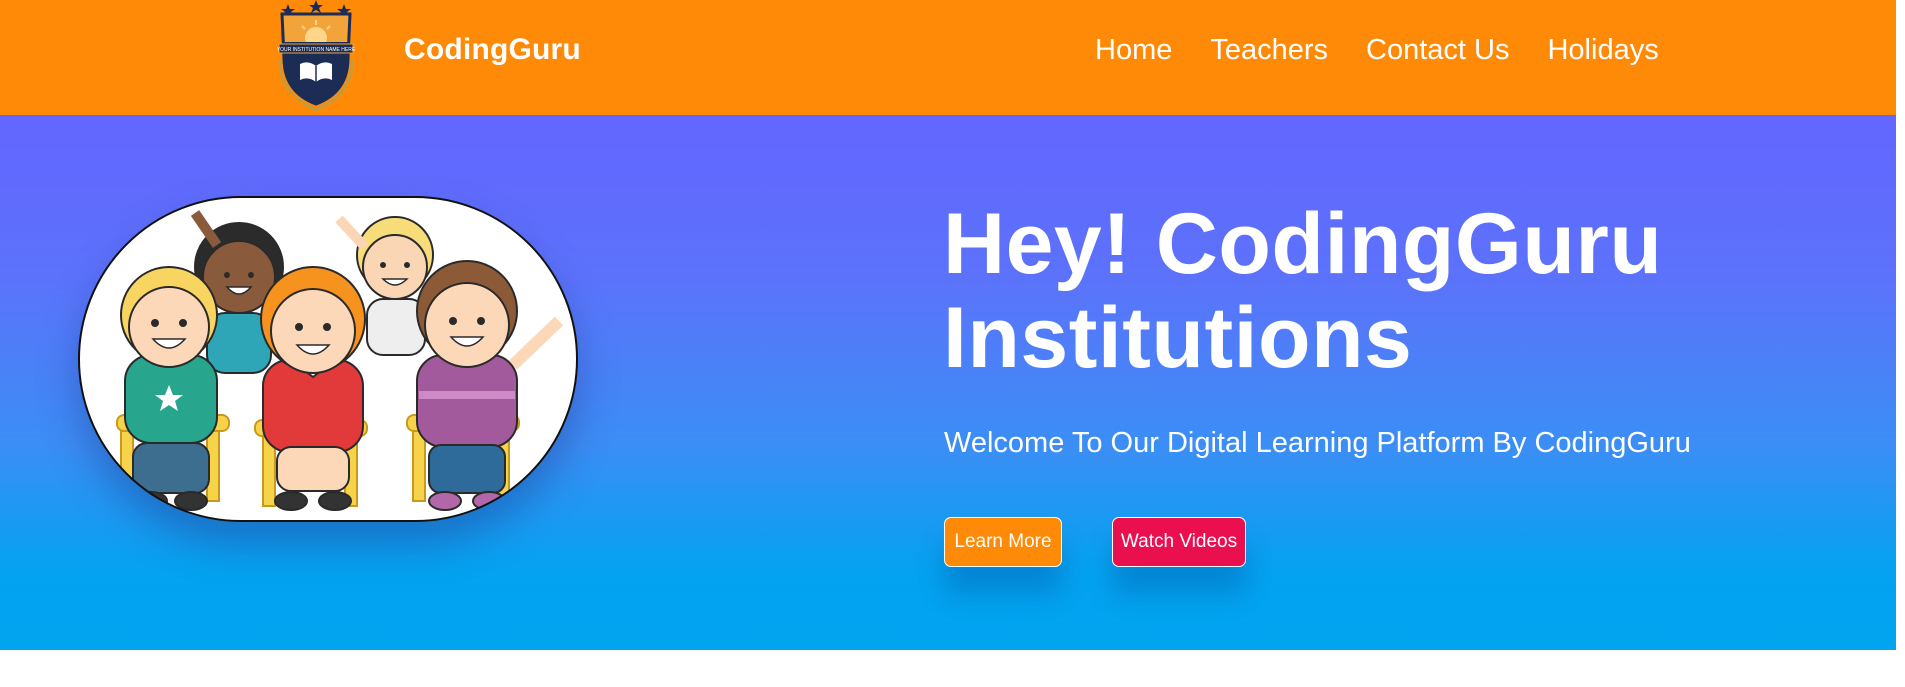 This screenshot has height=687, width=1905. Describe the element at coordinates (1179, 542) in the screenshot. I see `watch-videos-button: Watch Videos` at that location.